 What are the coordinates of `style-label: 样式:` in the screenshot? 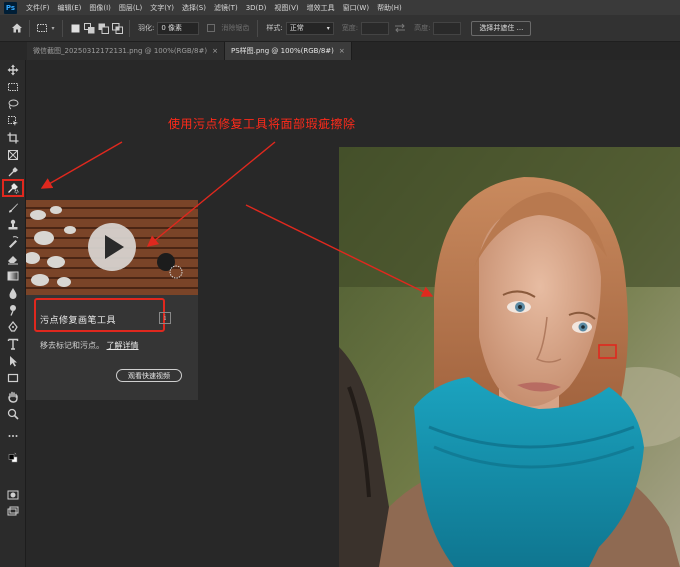 It's located at (274, 28).